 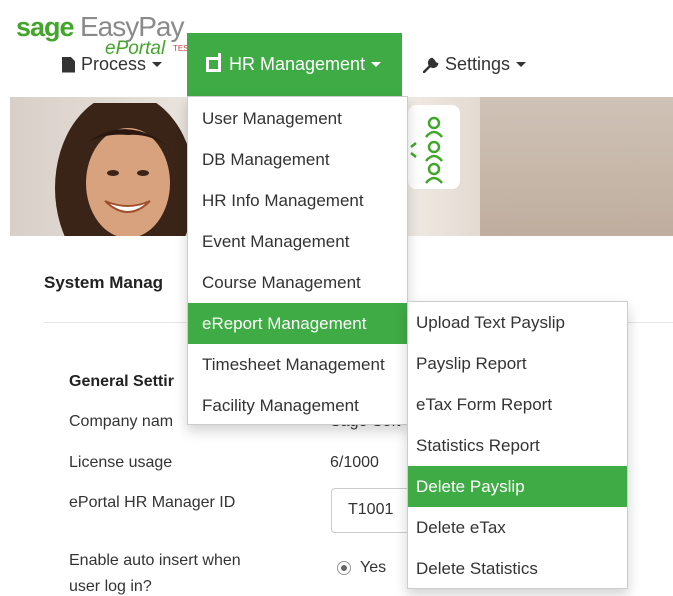 What do you see at coordinates (68, 64) in the screenshot?
I see `file-icon` at bounding box center [68, 64].